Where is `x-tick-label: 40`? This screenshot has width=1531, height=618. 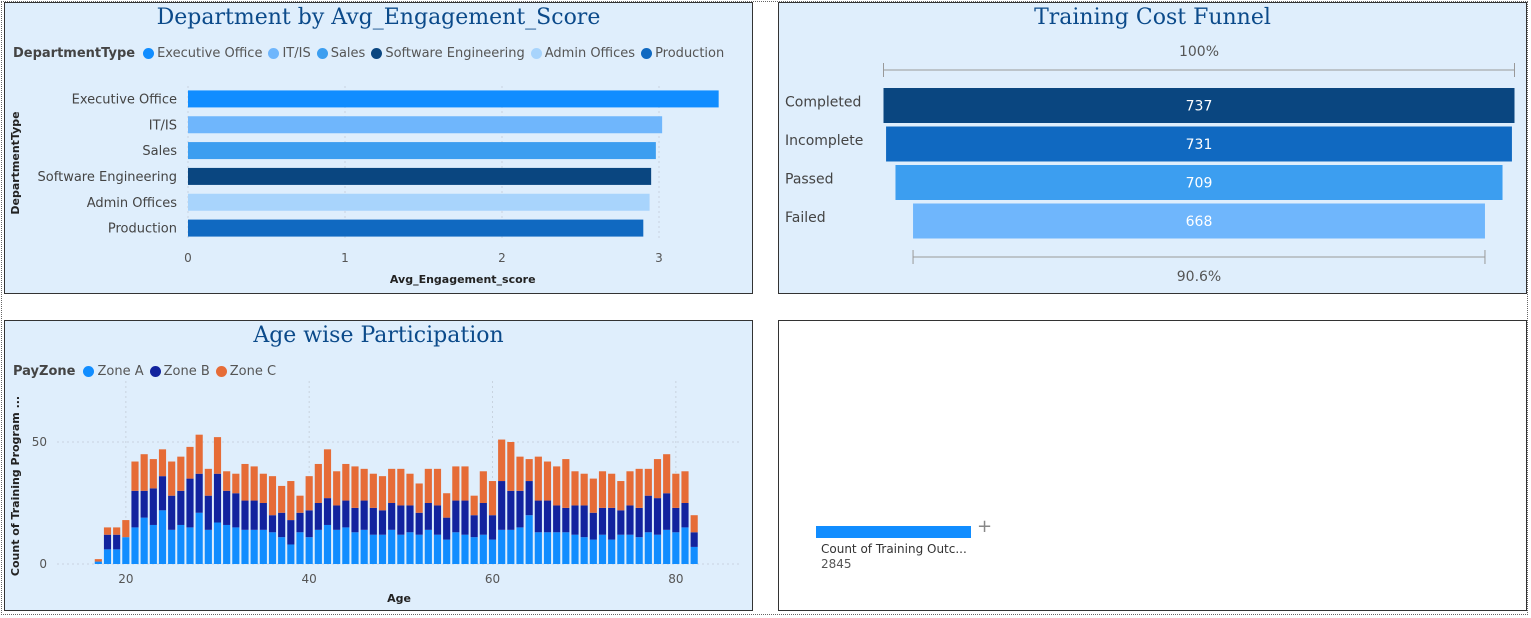
x-tick-label: 40 is located at coordinates (309, 579).